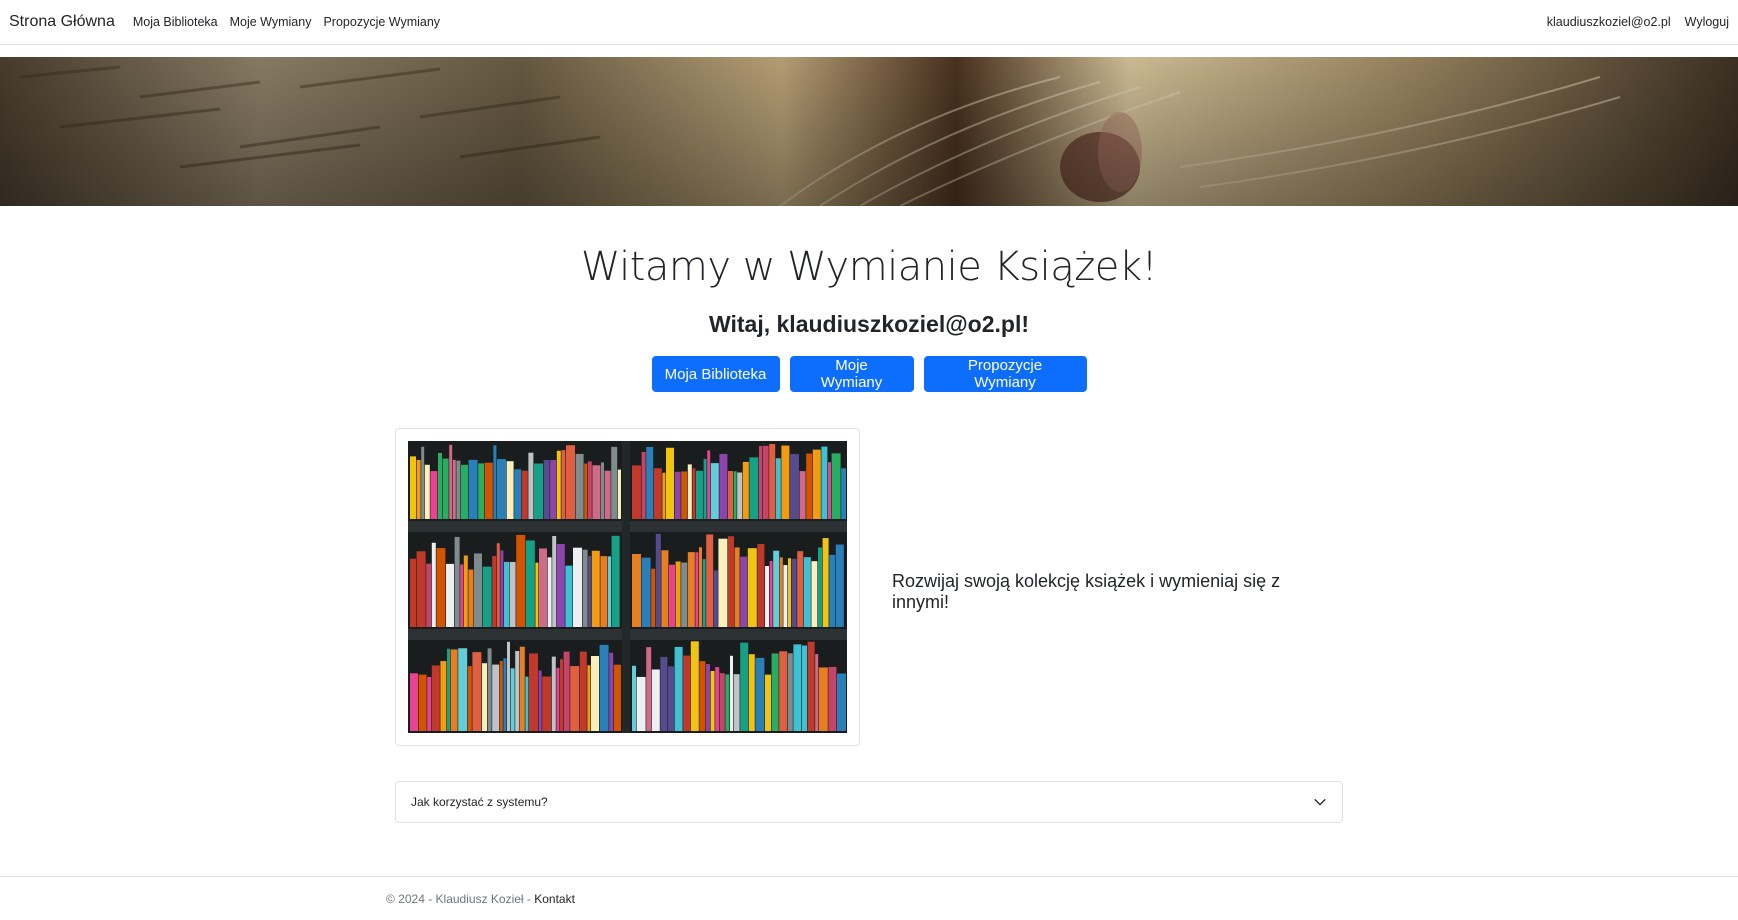 The image size is (1738, 920). What do you see at coordinates (479, 802) in the screenshot?
I see `accordion-label: Jak korzystać z systemu?` at bounding box center [479, 802].